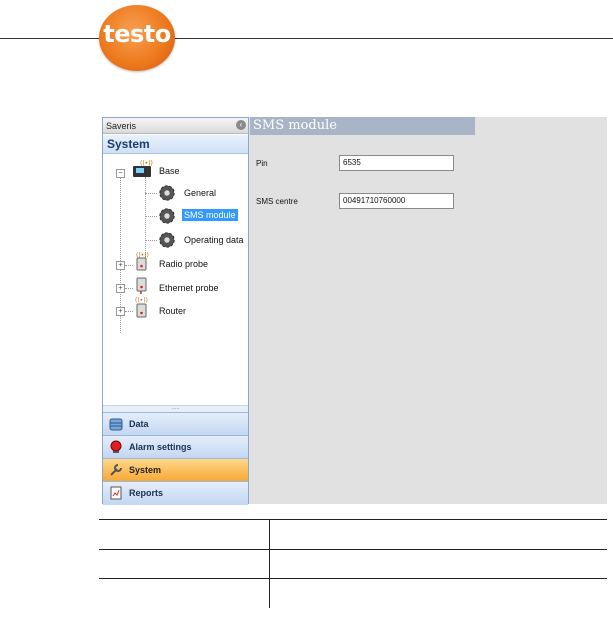 The width and height of the screenshot is (613, 620). I want to click on wrench-icon, so click(116, 470).